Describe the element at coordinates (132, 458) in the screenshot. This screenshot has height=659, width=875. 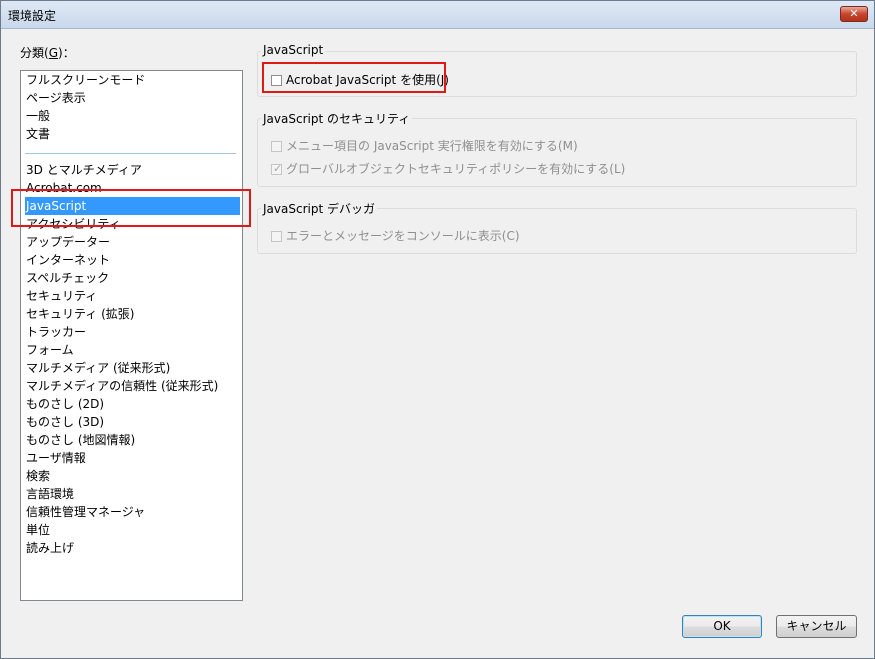
I see `list-item: ユーザ情報` at that location.